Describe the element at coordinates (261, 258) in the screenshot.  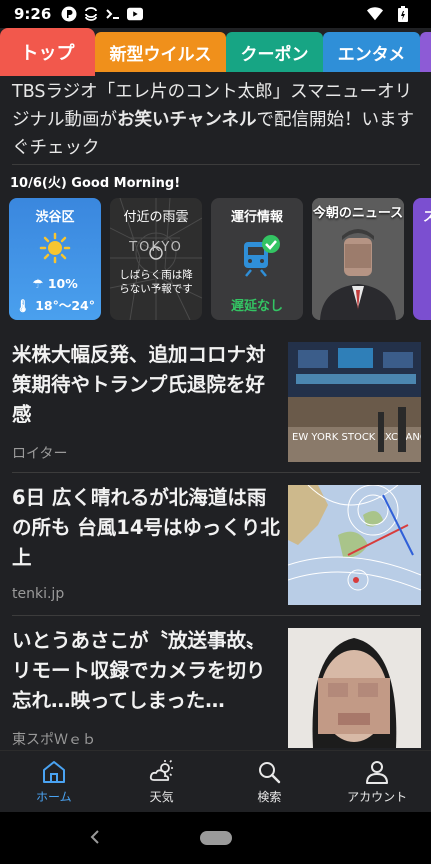
I see `train-icon` at that location.